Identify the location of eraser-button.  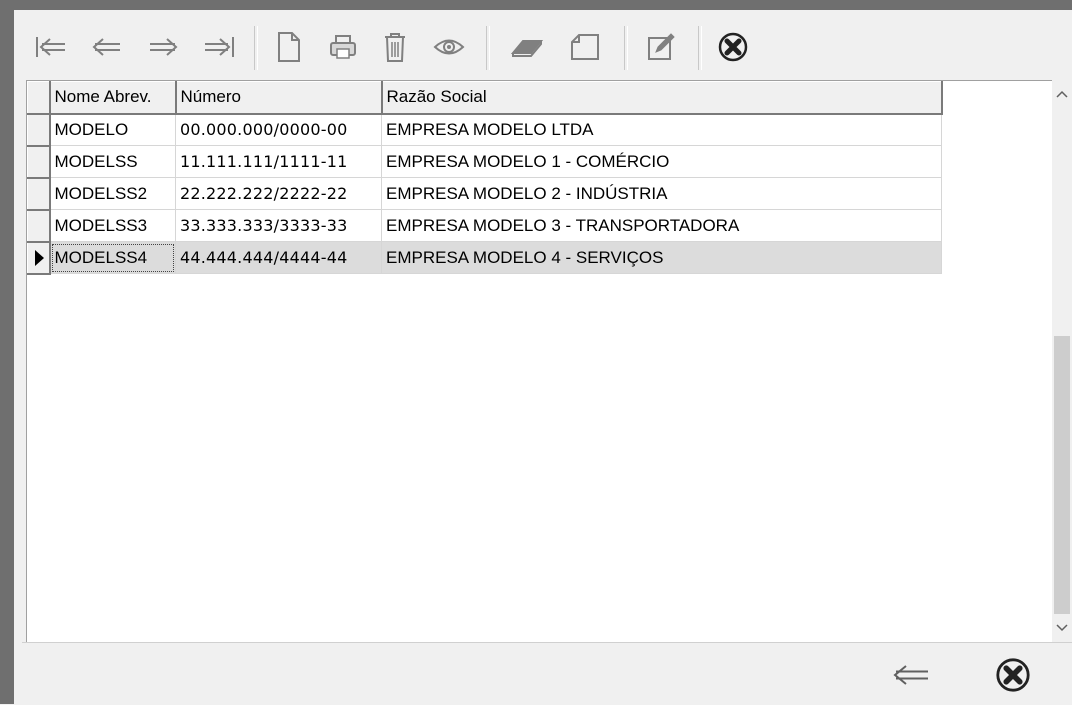
(527, 47).